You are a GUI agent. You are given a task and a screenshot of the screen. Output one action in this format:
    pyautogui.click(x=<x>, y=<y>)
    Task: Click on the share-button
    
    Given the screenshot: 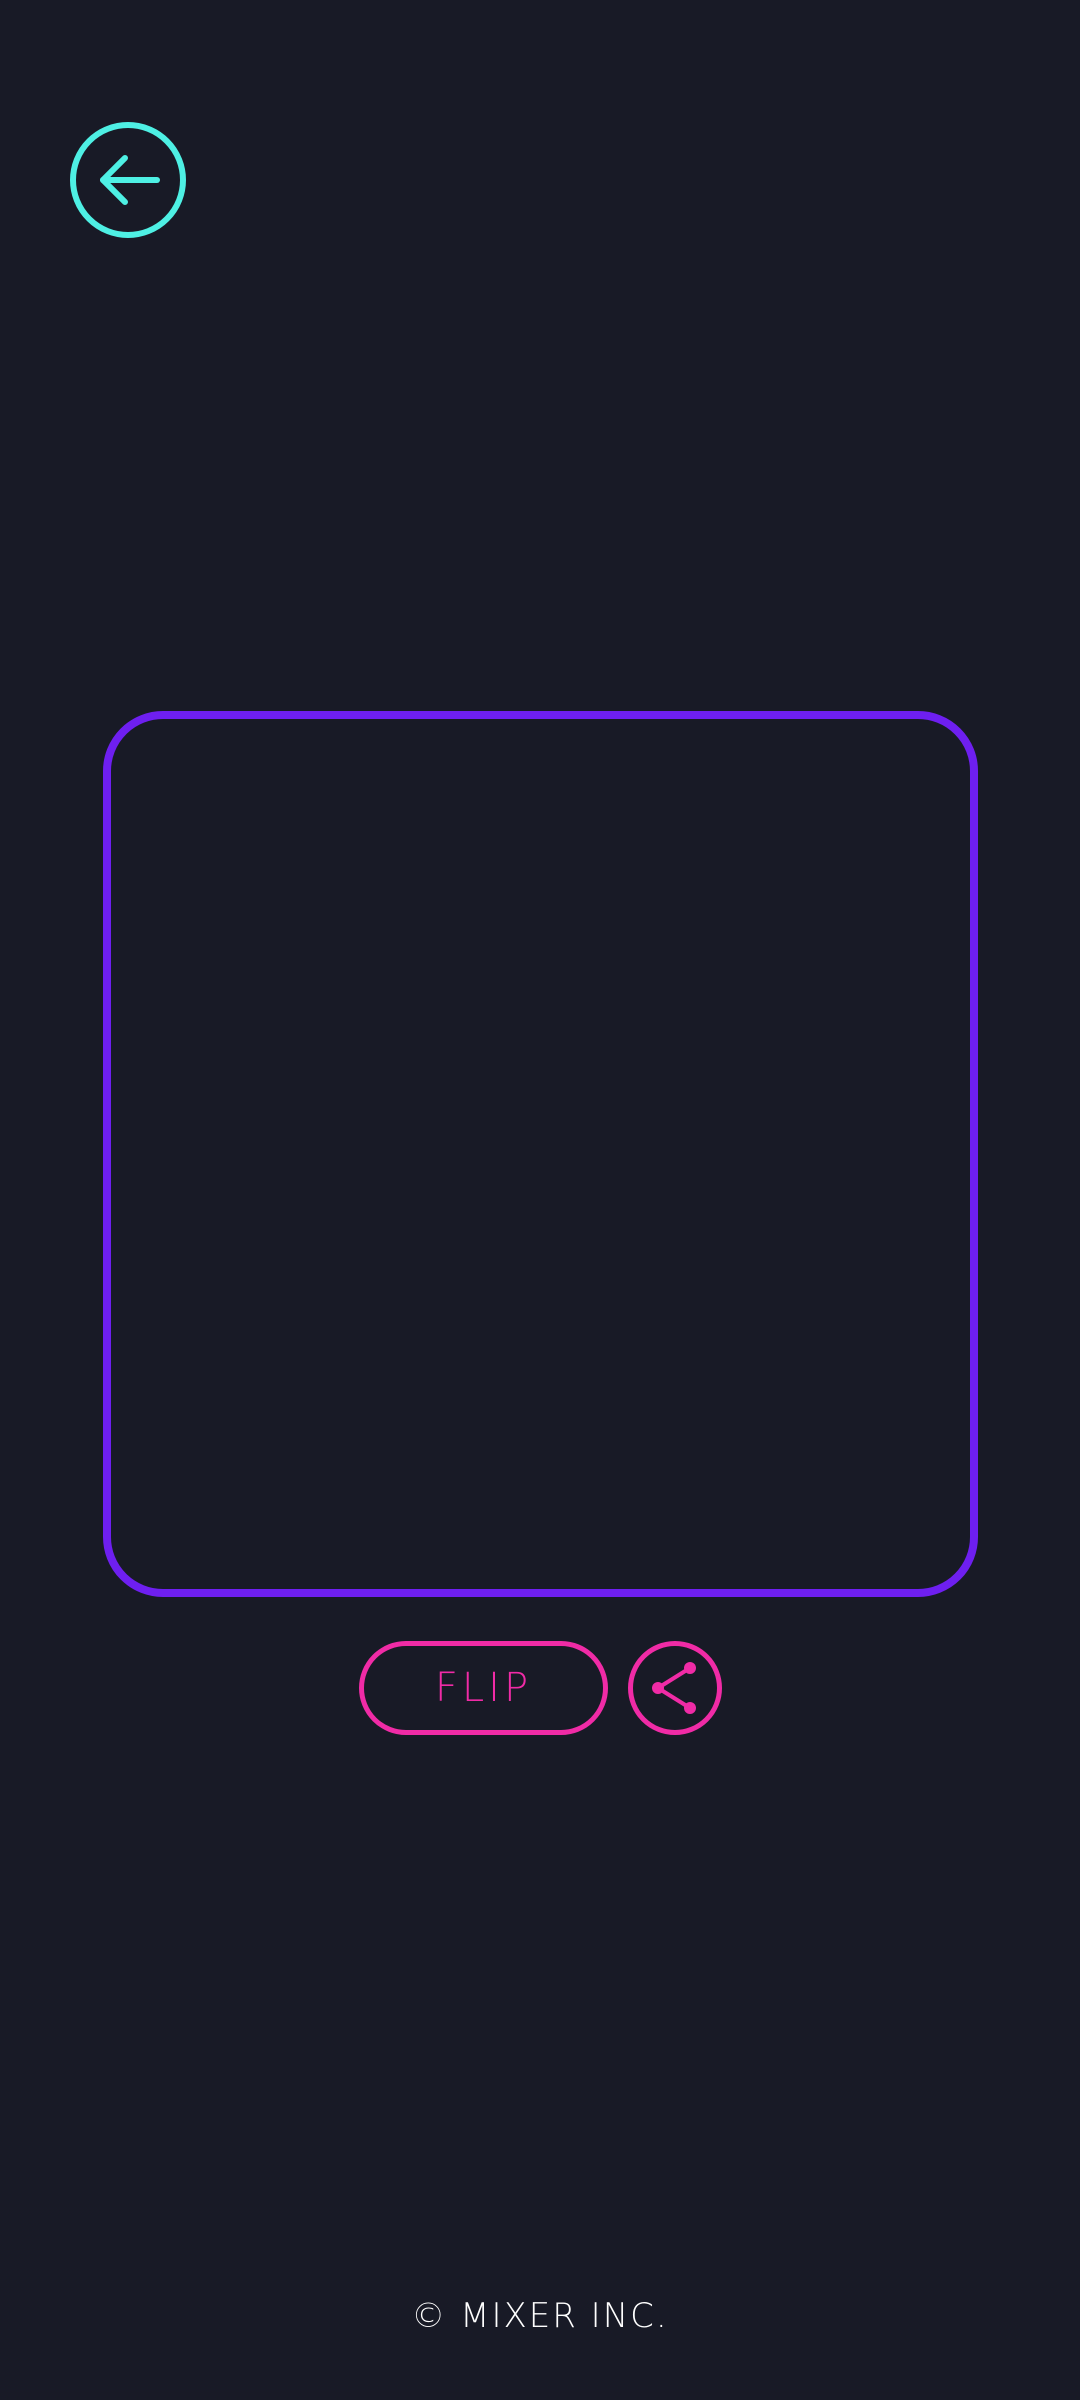 What is the action you would take?
    pyautogui.click(x=675, y=1688)
    